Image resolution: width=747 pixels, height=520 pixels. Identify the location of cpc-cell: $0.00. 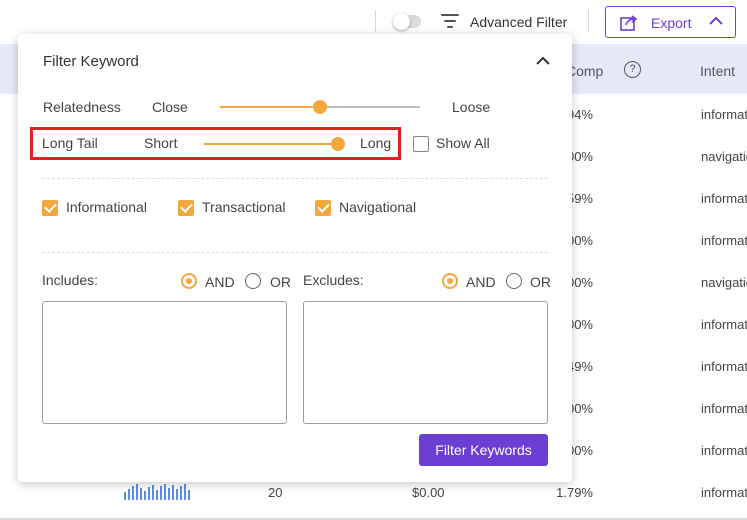
(428, 492).